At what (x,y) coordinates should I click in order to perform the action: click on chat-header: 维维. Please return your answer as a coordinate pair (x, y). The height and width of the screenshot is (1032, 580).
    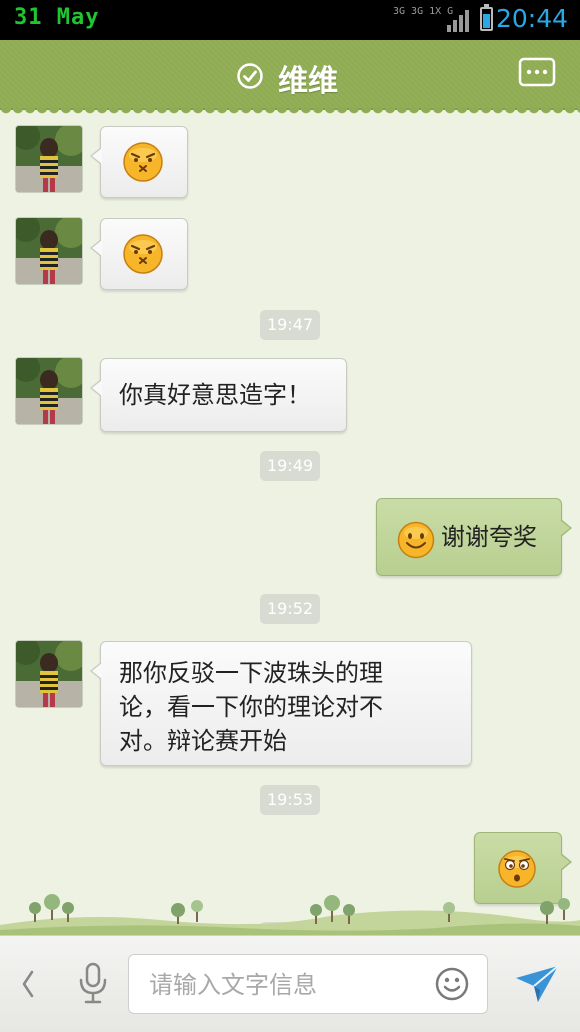
    Looking at the image, I should click on (290, 78).